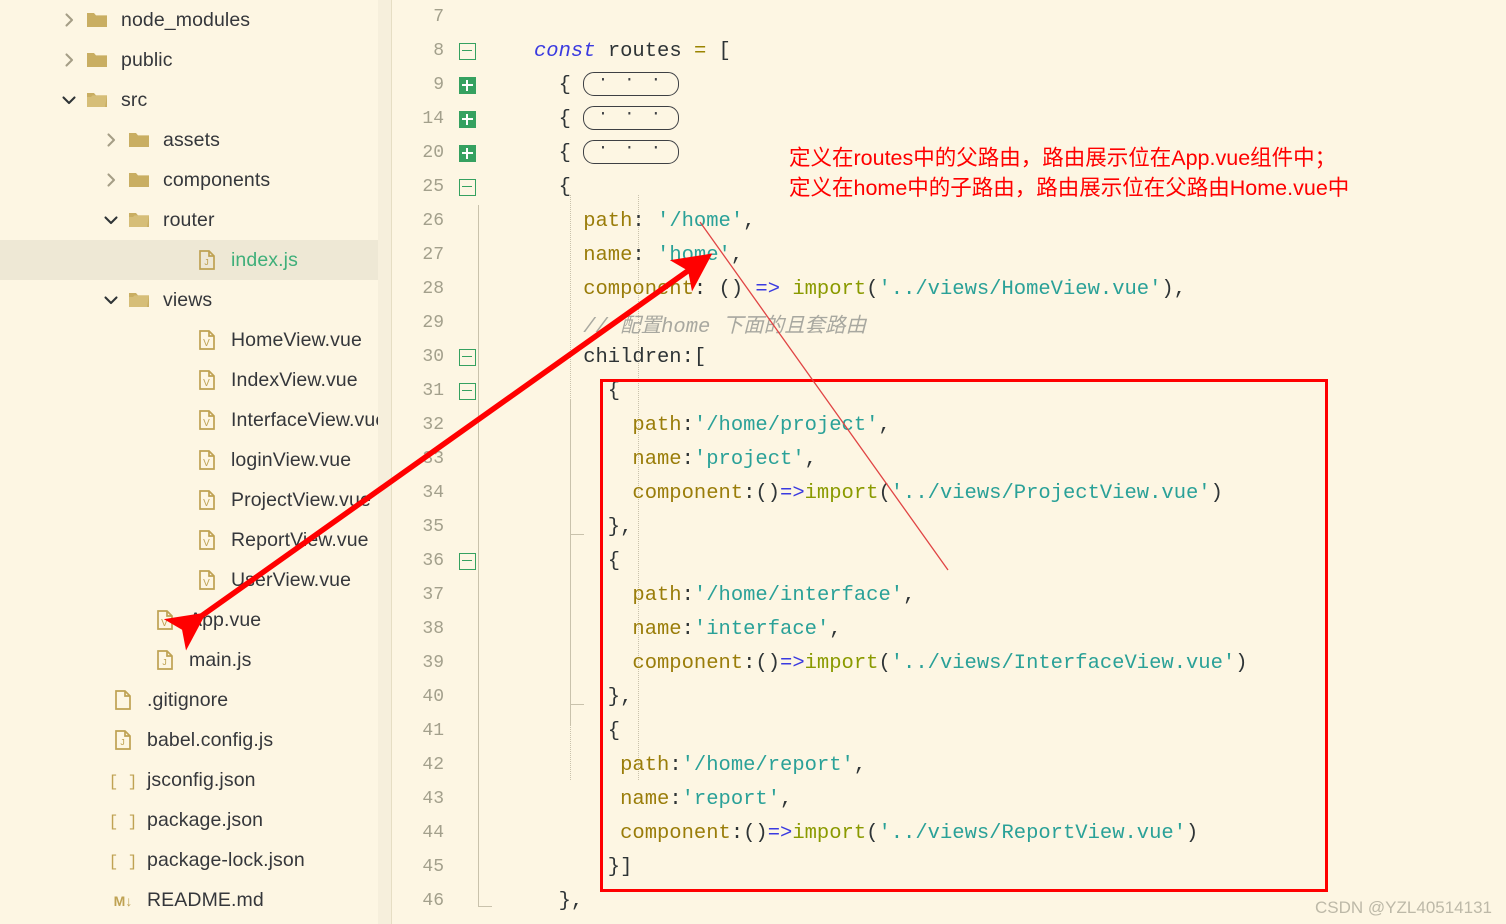 The width and height of the screenshot is (1506, 924). Describe the element at coordinates (189, 340) in the screenshot. I see `tree-item-homeview-vue: V HomeView.vue` at that location.